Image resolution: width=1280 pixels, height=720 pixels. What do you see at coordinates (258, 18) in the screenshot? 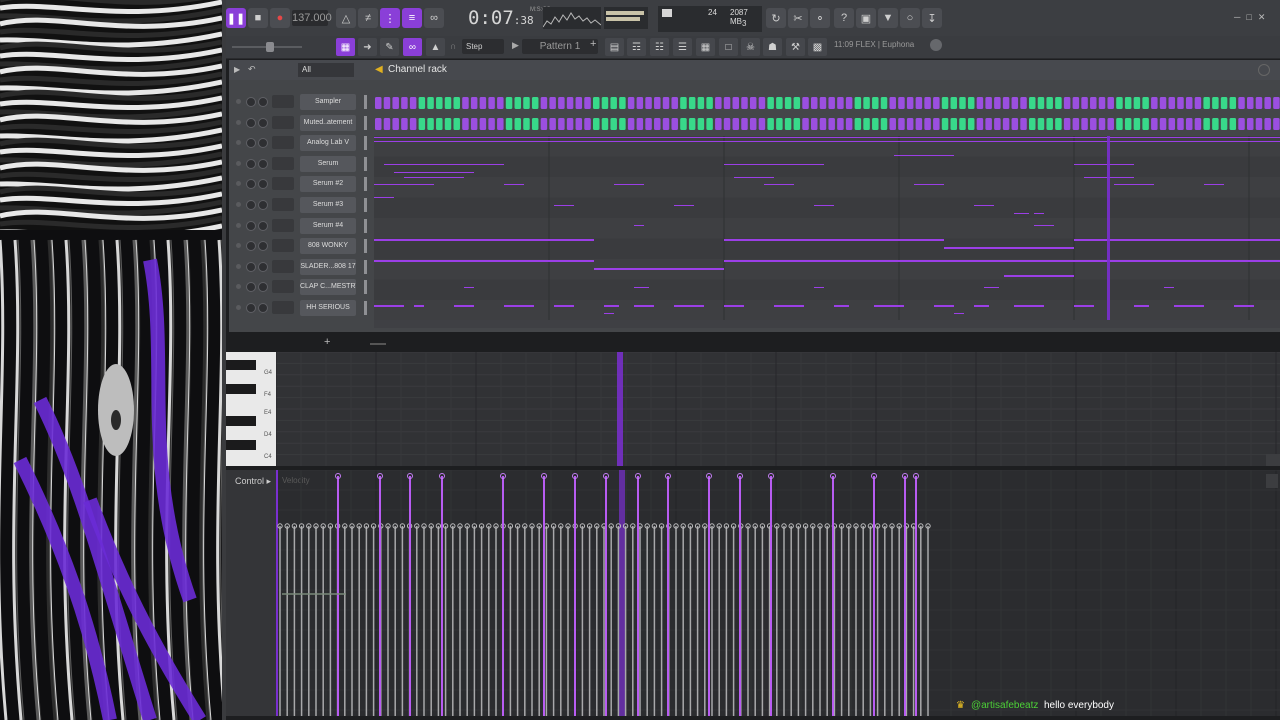
I see `stop-button: ■` at bounding box center [258, 18].